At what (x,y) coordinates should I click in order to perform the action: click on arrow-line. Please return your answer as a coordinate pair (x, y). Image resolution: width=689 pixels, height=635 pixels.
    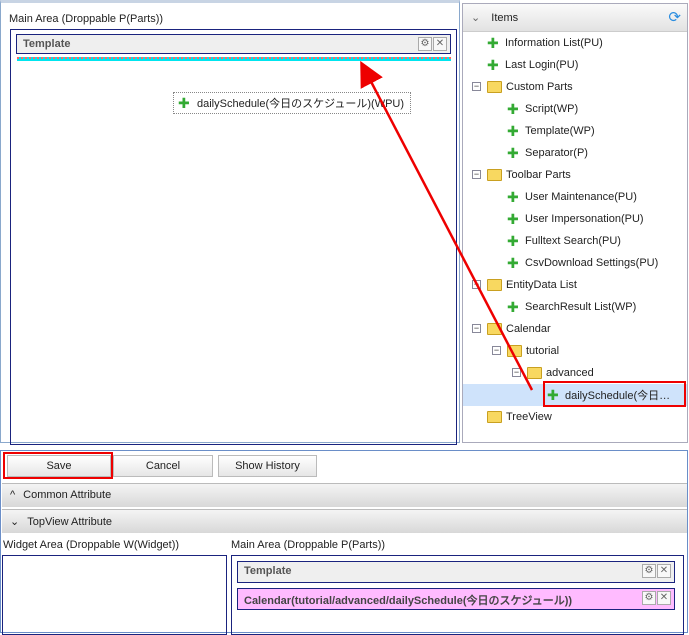
    Looking at the image, I should click on (447, 225).